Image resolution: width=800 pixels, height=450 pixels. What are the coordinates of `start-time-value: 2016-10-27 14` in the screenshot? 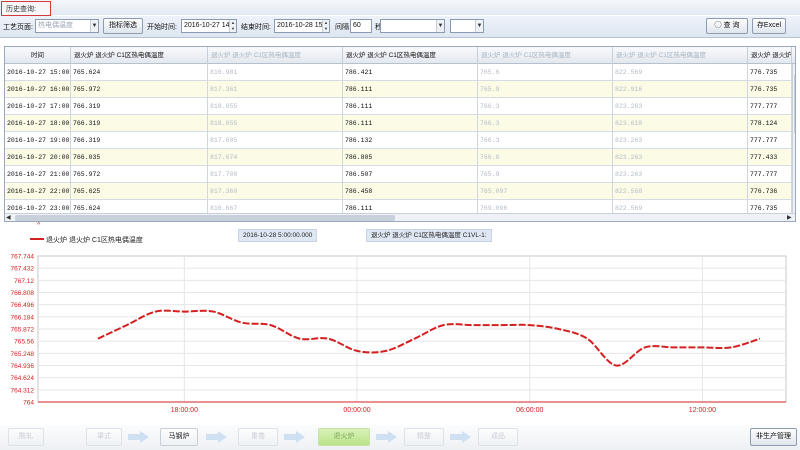 It's located at (207, 25).